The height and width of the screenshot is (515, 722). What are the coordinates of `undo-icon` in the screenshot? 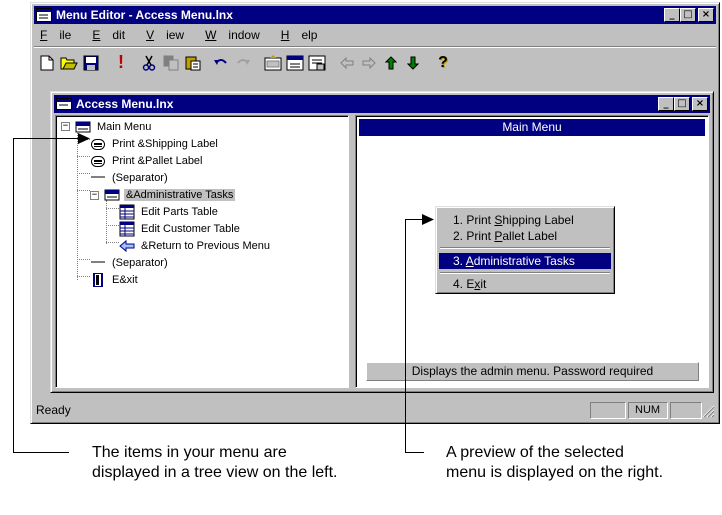 It's located at (220, 61).